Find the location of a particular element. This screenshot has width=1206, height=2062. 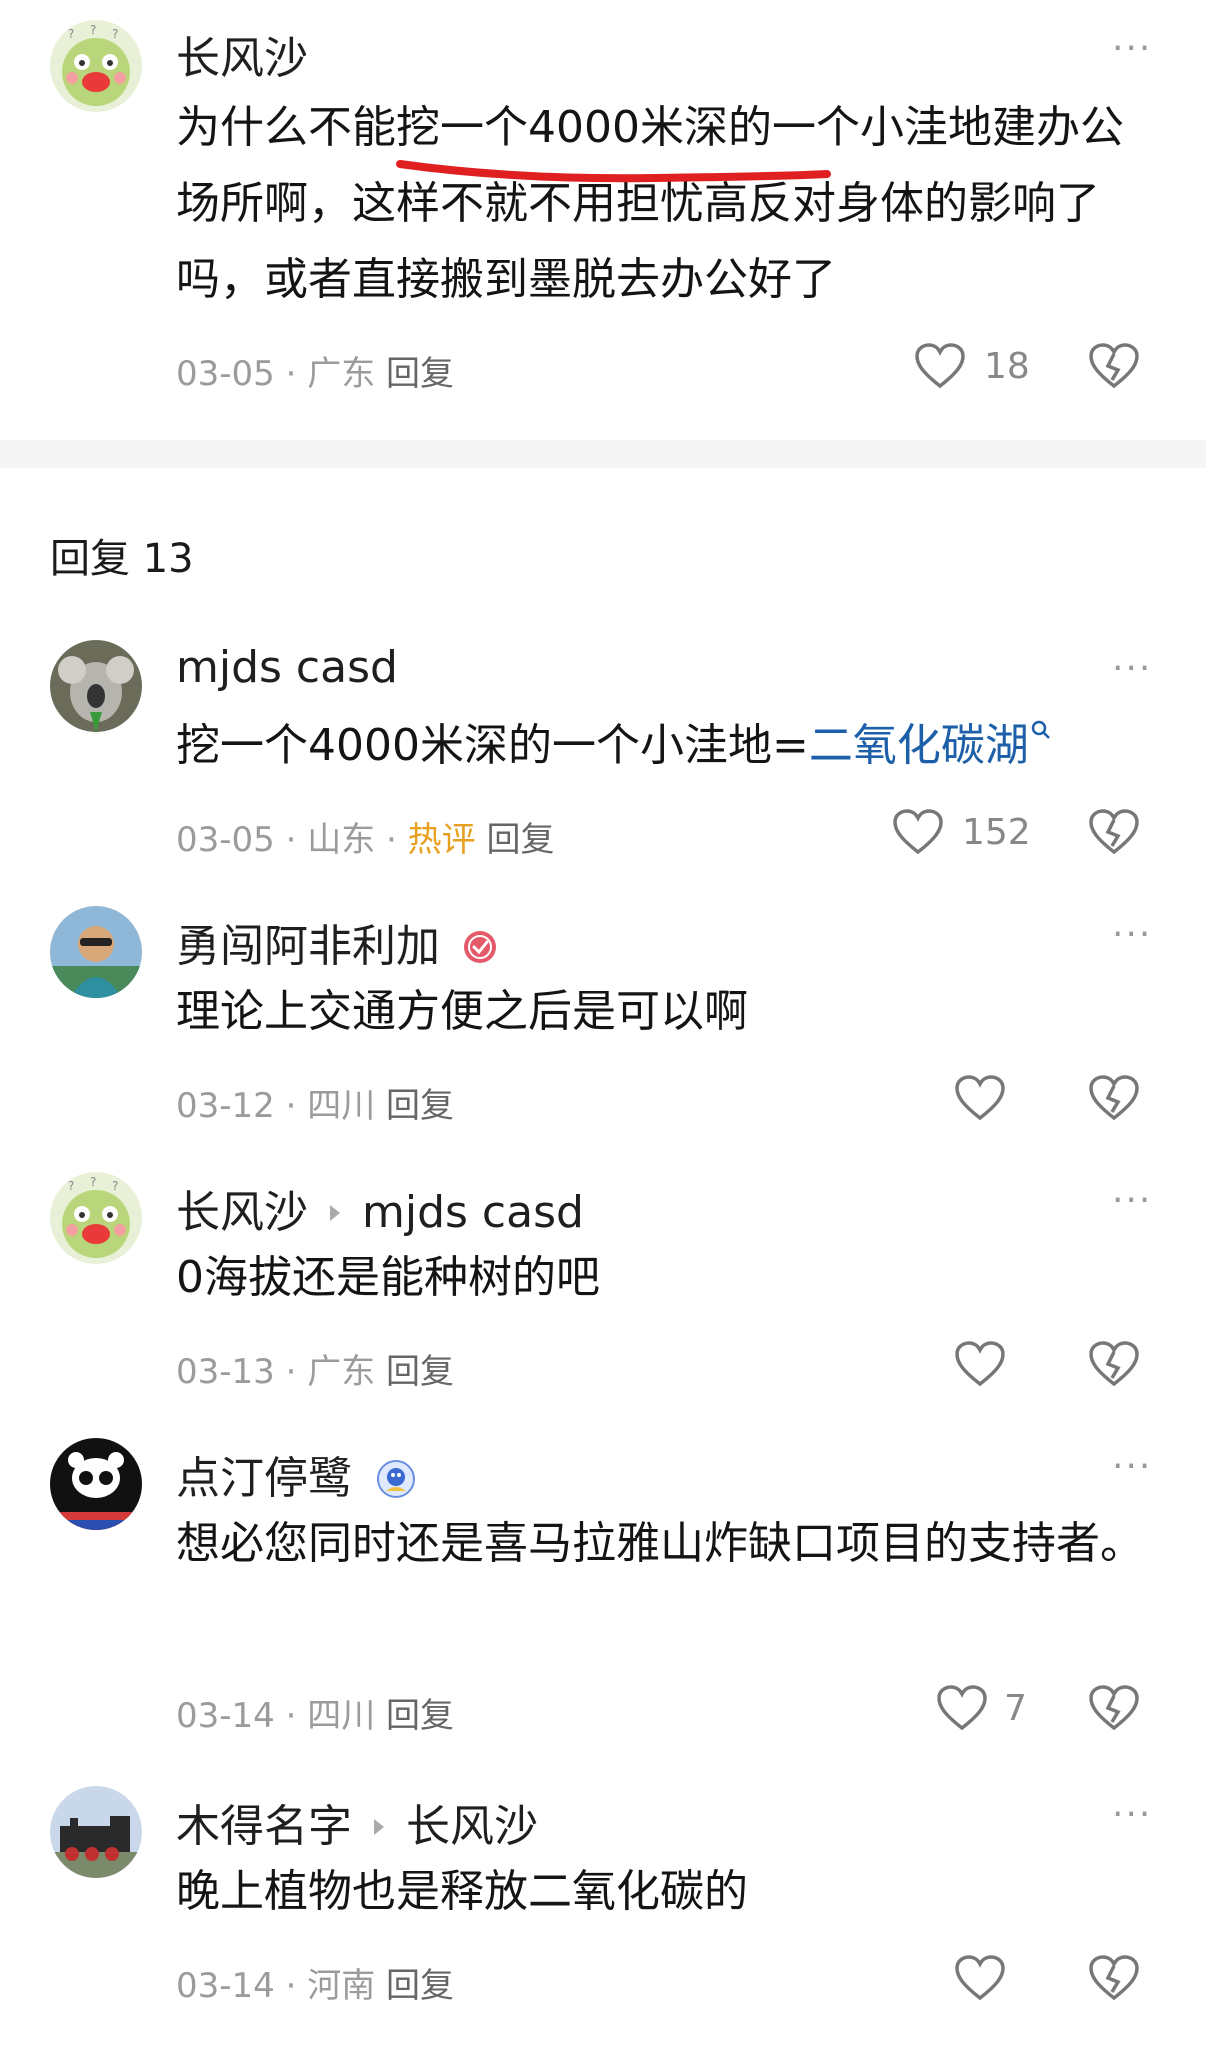

badge-icon is located at coordinates (396, 1479).